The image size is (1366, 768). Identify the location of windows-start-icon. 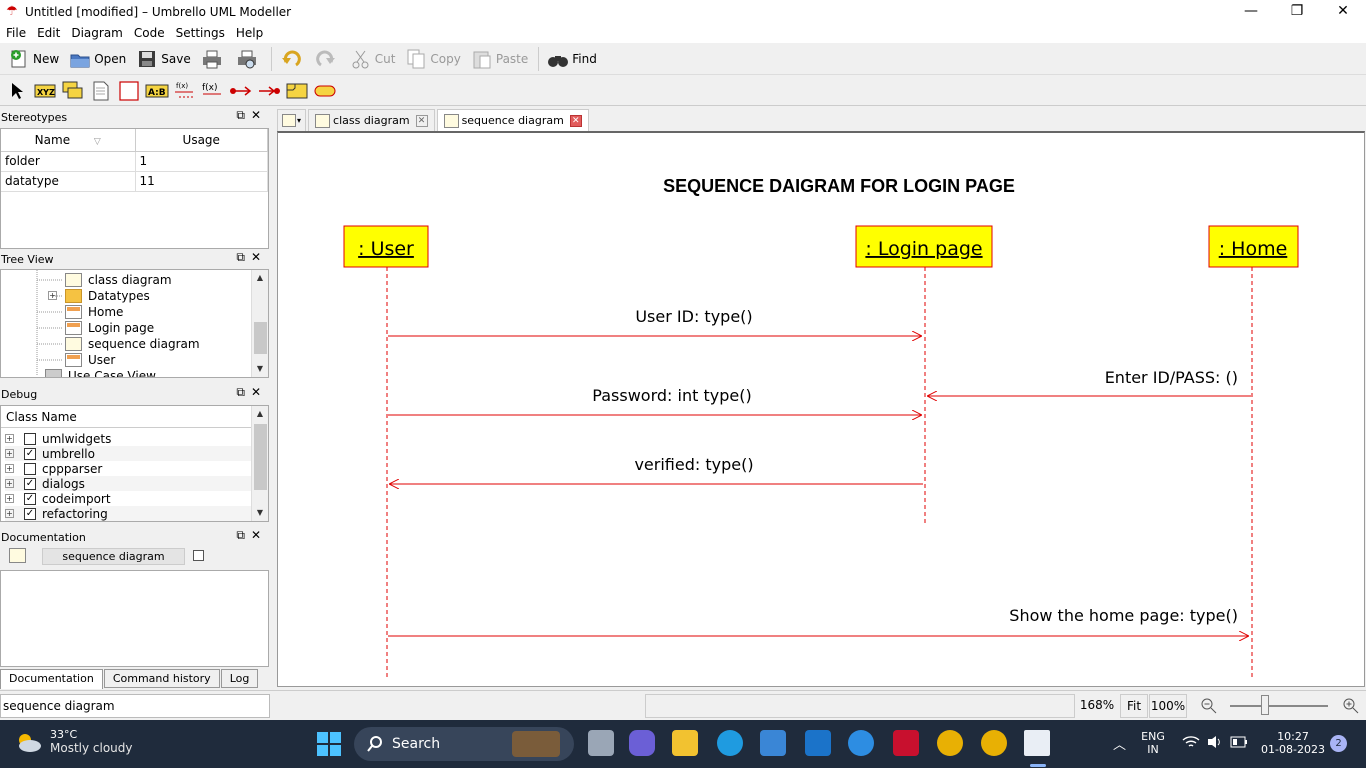
(329, 744).